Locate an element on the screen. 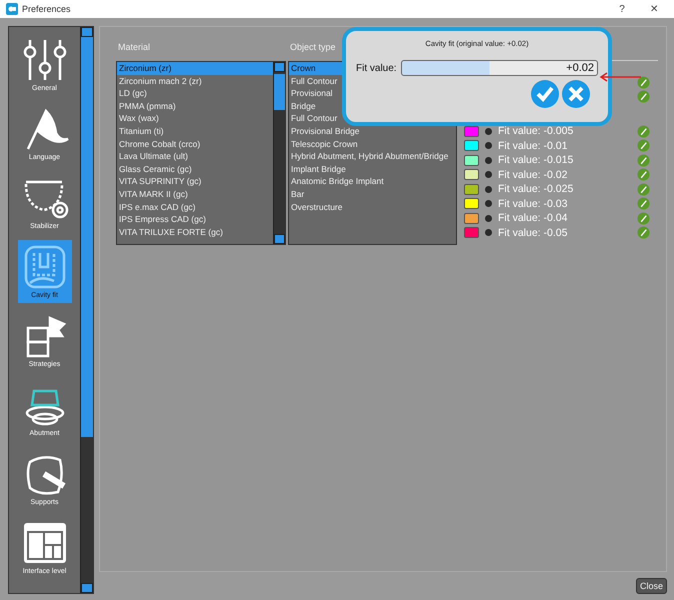  list-item: Zirconium (zr) is located at coordinates (195, 68).